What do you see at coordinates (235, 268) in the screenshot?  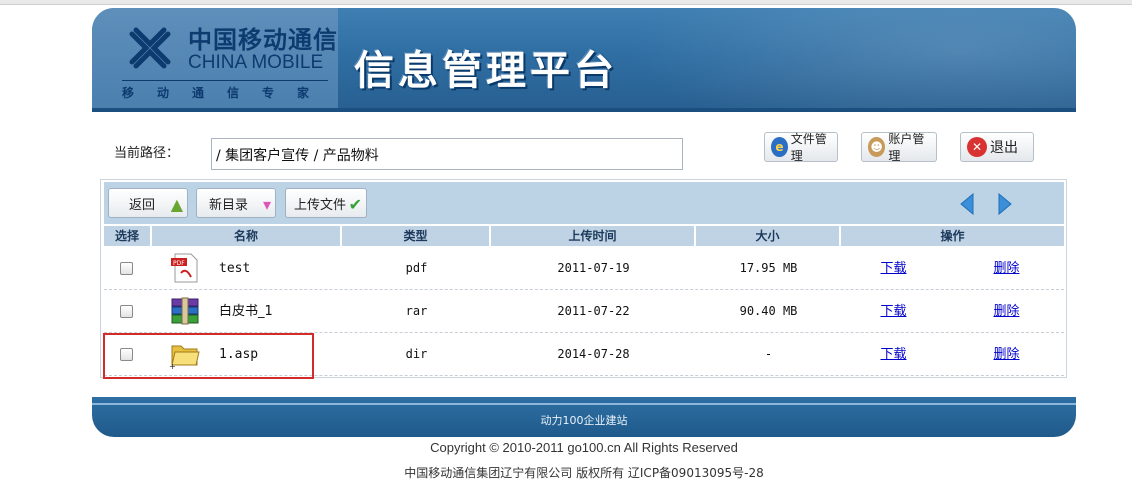 I see `file-name: test` at bounding box center [235, 268].